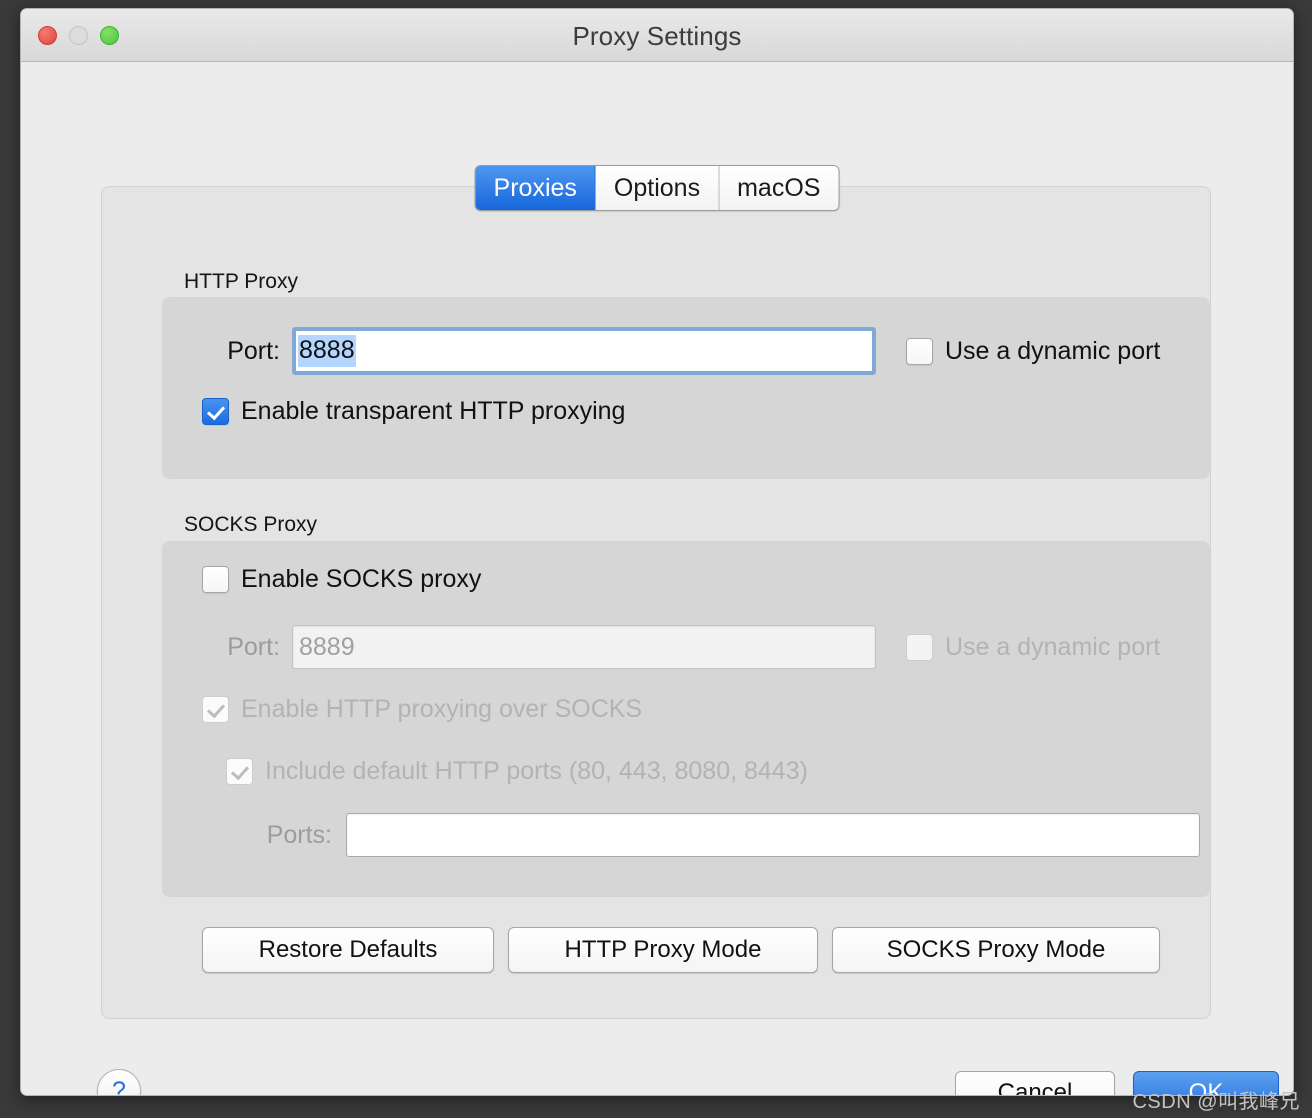 The width and height of the screenshot is (1312, 1118). Describe the element at coordinates (251, 524) in the screenshot. I see `socks-proxy-group-label: SOCKS Proxy` at that location.